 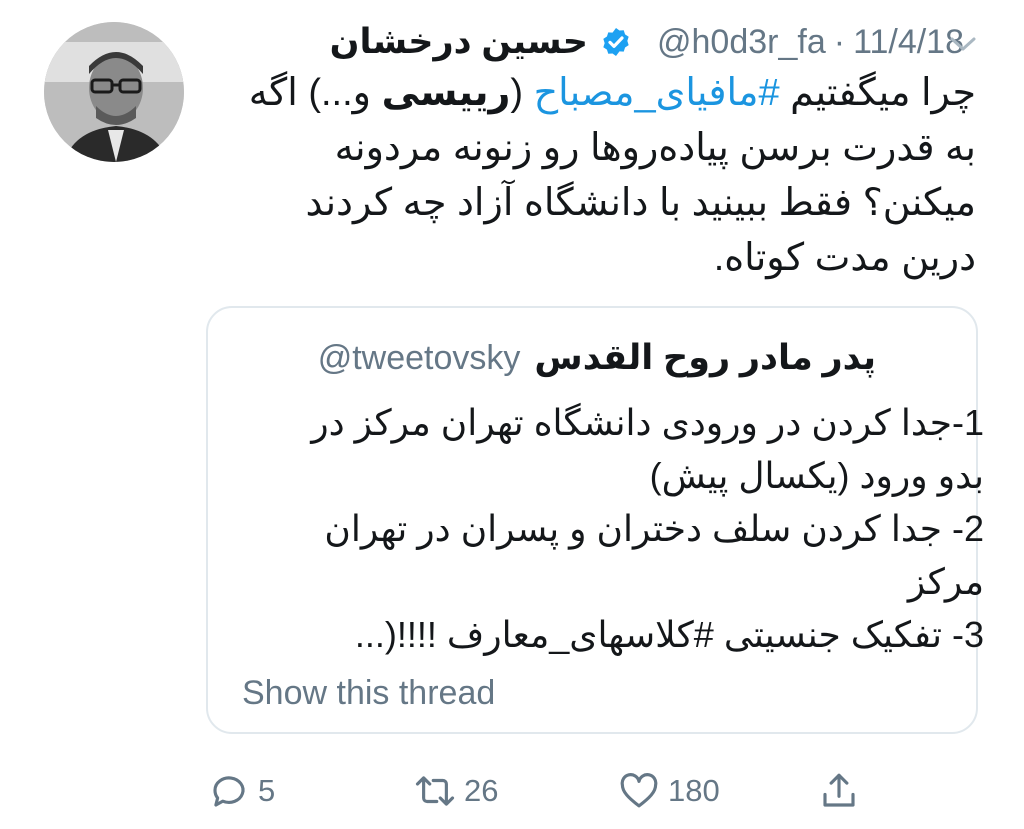 What do you see at coordinates (705, 357) in the screenshot?
I see `quoted-display-name: پدر مادر روح القدس` at bounding box center [705, 357].